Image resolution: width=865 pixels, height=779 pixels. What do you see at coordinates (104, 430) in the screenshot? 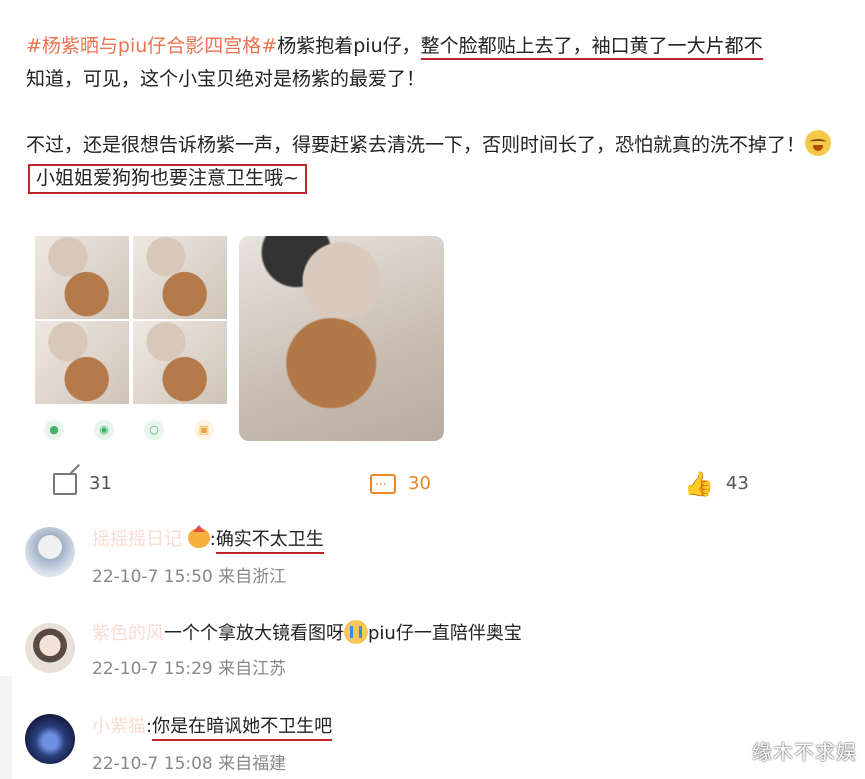
I see `moments-icon: ◉` at bounding box center [104, 430].